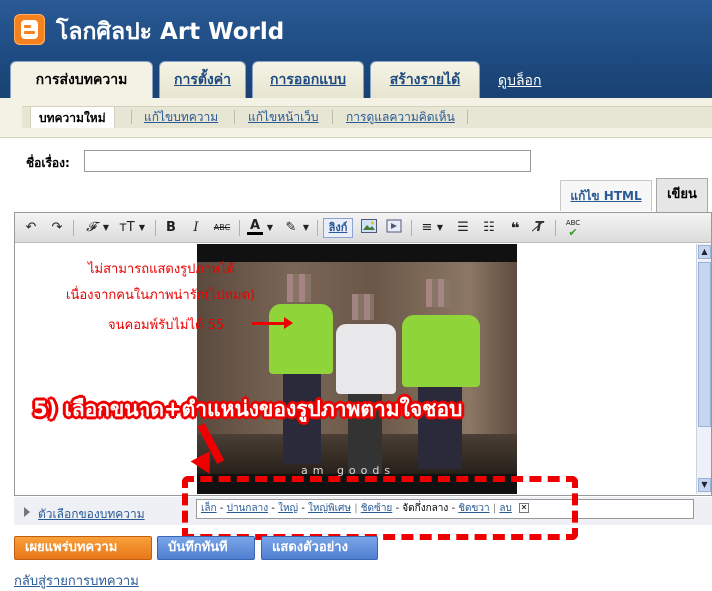 The image size is (712, 591). Describe the element at coordinates (206, 548) in the screenshot. I see `save-now-button: บันทึกทันที` at that location.